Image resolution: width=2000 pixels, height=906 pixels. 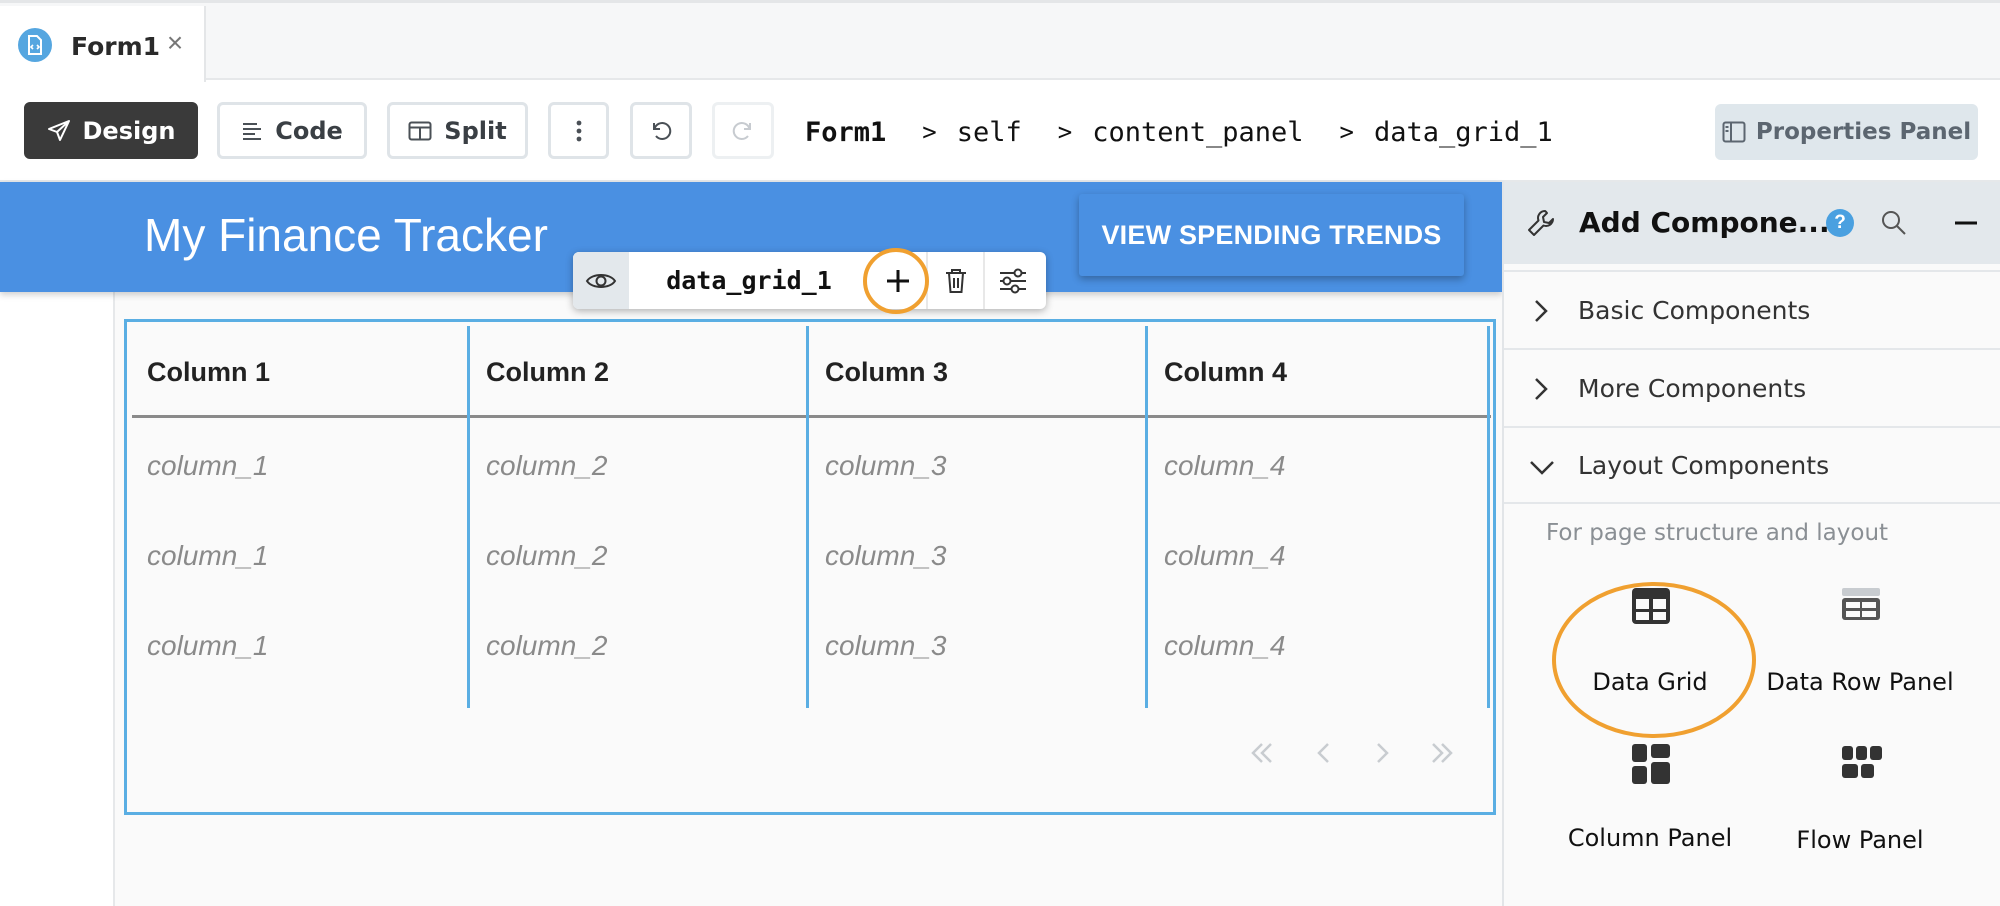 What do you see at coordinates (58, 130) in the screenshot?
I see `paper-plane-icon` at bounding box center [58, 130].